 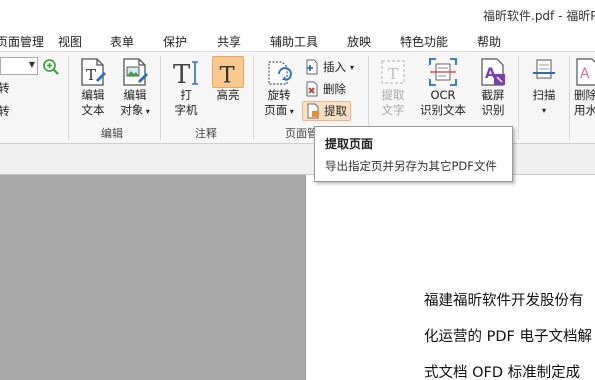 I want to click on typewriter-button: T 打 字机, so click(x=186, y=87).